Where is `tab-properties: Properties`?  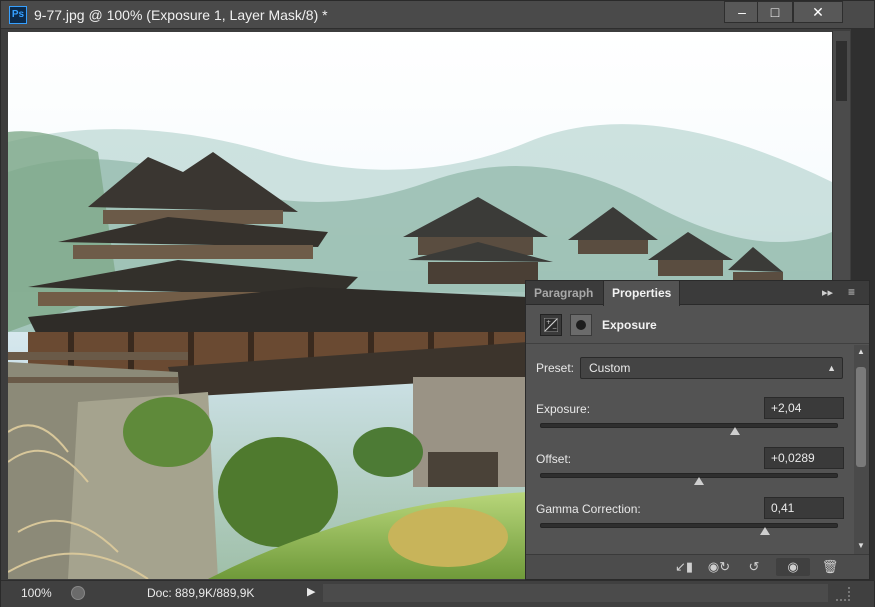 tab-properties: Properties is located at coordinates (642, 293).